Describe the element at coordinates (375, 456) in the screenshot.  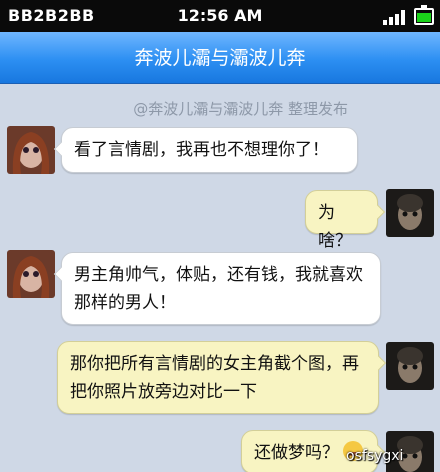
I see `watermark: osfsygxi` at that location.